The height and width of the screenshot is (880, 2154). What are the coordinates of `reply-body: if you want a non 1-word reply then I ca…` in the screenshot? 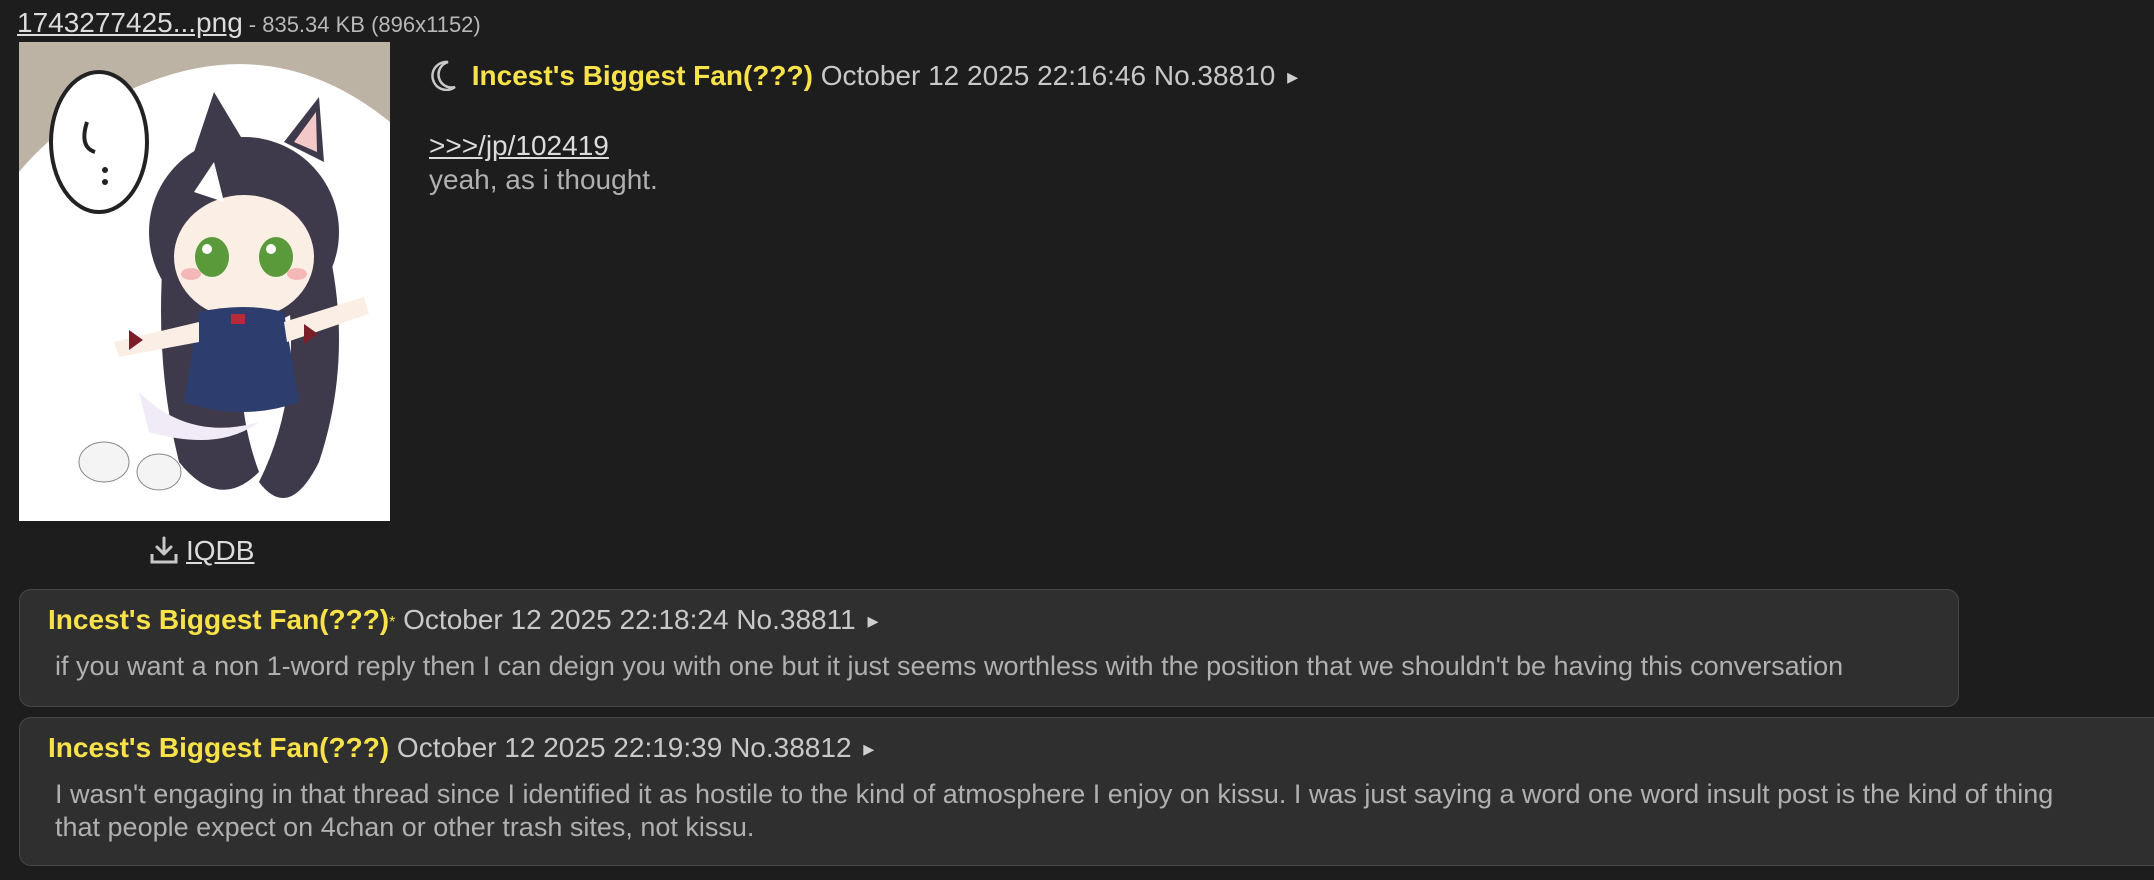 It's located at (949, 666).